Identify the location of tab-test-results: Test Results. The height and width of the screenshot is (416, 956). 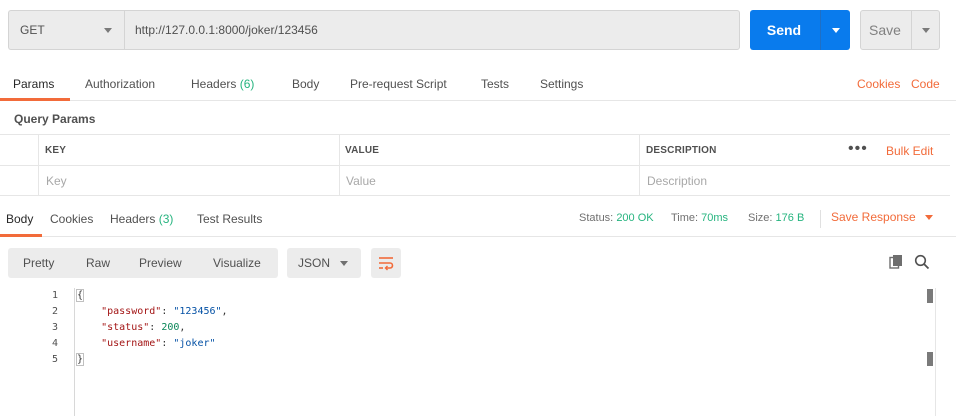
(229, 219).